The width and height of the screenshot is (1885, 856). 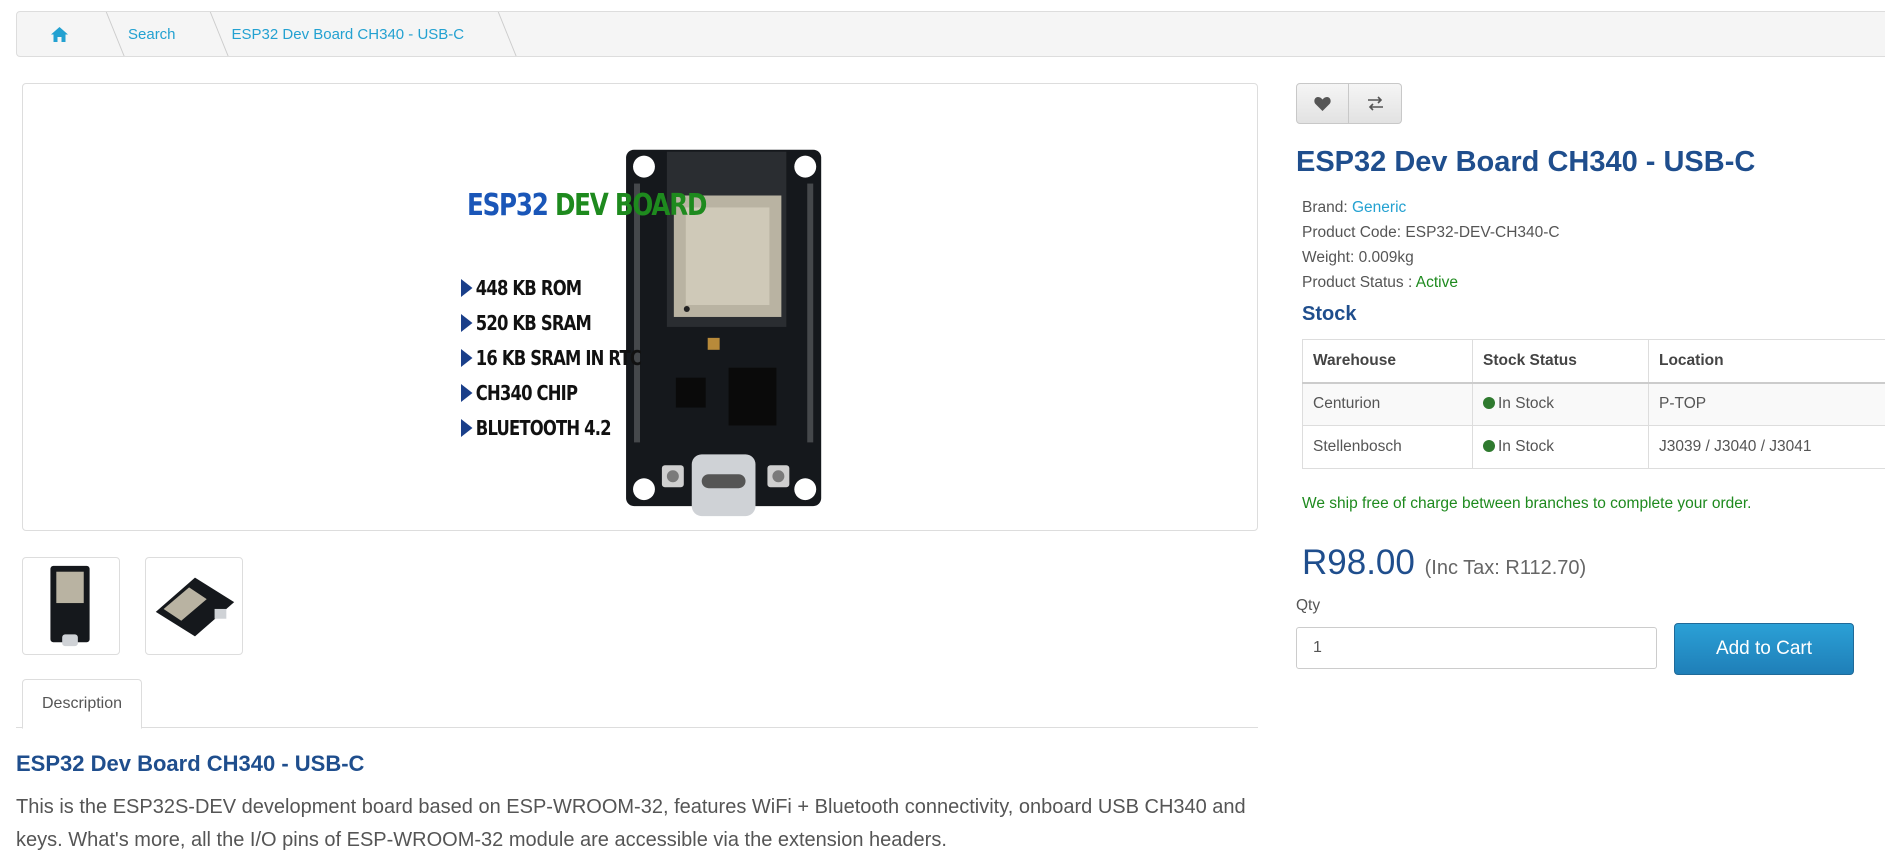 What do you see at coordinates (1436, 282) in the screenshot?
I see `status-badge: Active` at bounding box center [1436, 282].